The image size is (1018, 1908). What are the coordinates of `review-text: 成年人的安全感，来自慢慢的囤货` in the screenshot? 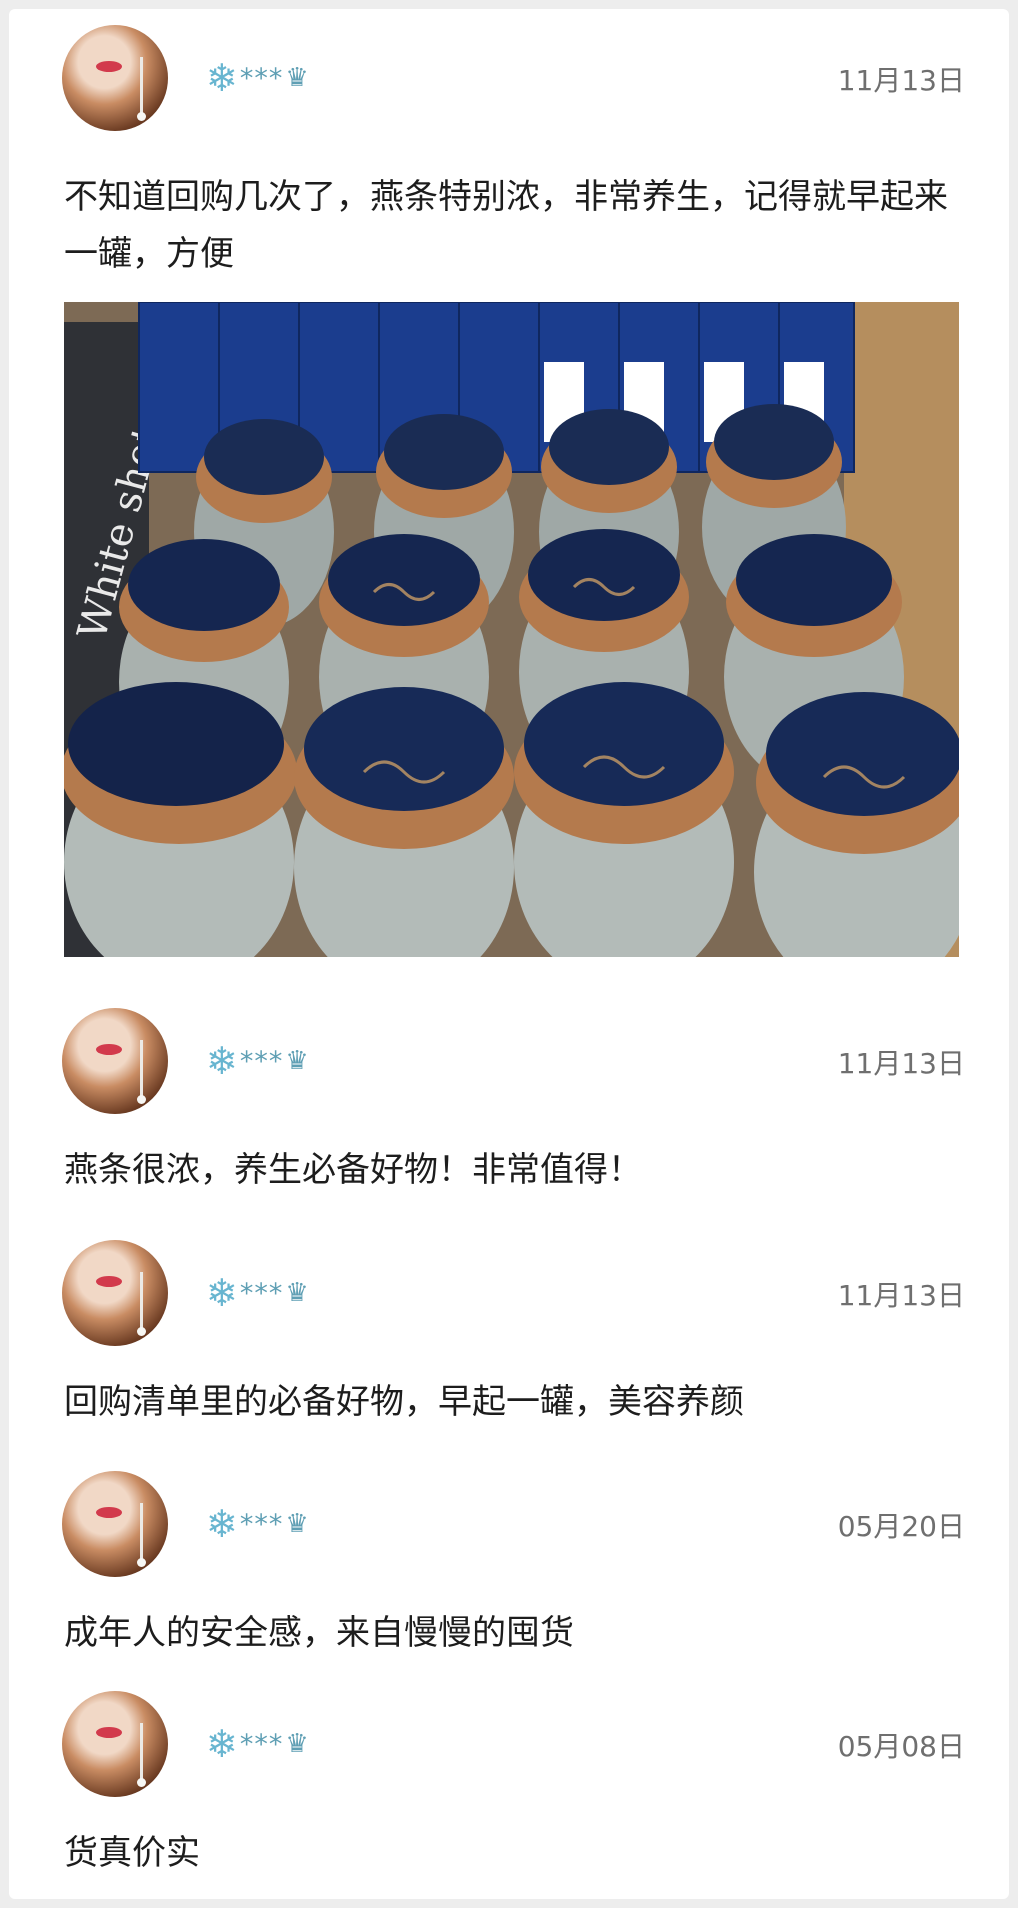 It's located at (319, 1633).